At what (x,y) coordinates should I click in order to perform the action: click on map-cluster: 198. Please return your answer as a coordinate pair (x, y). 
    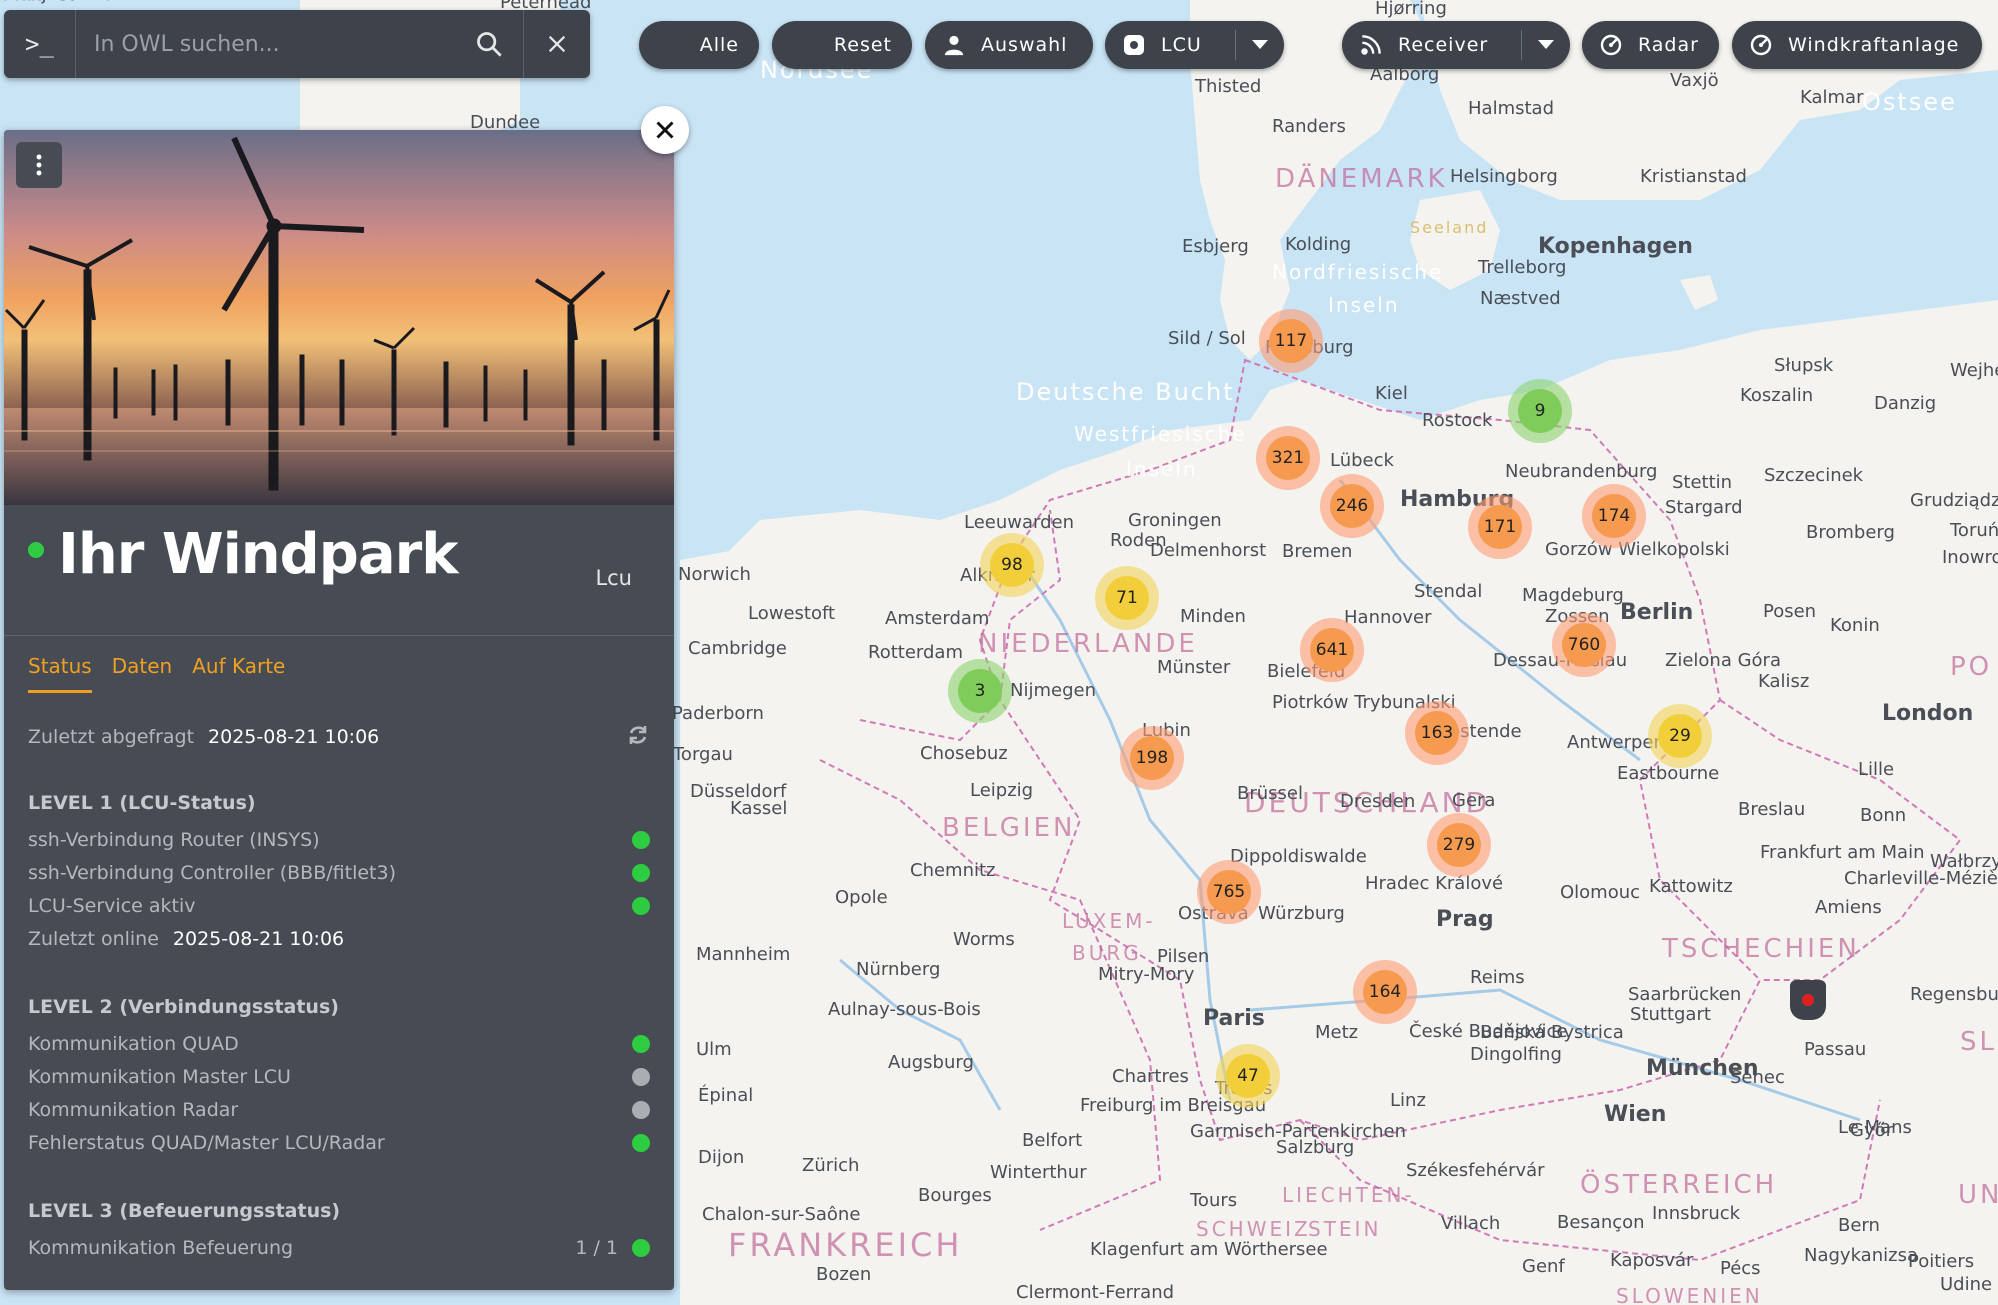
    Looking at the image, I should click on (1152, 758).